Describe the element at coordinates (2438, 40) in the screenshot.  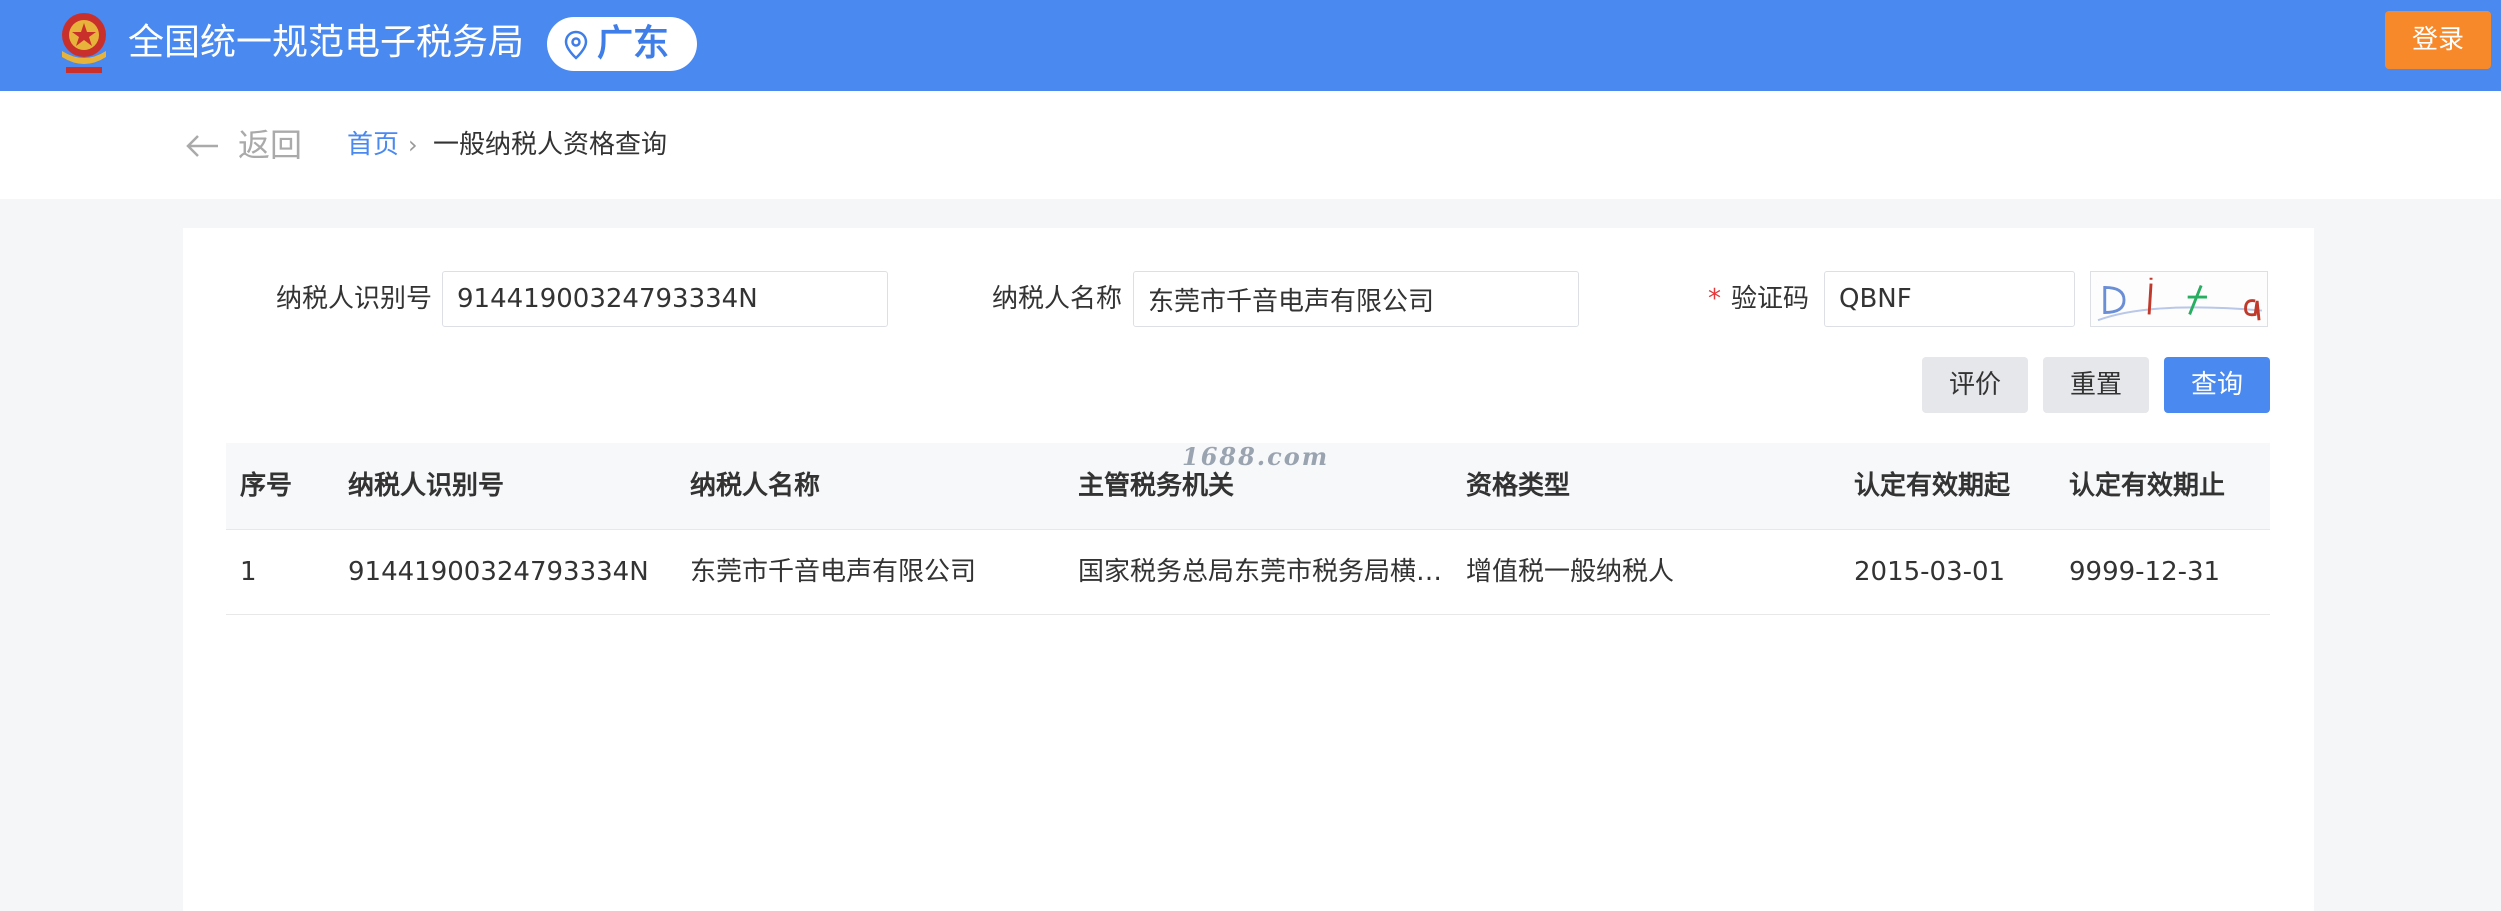
I see `login-button: 登录` at that location.